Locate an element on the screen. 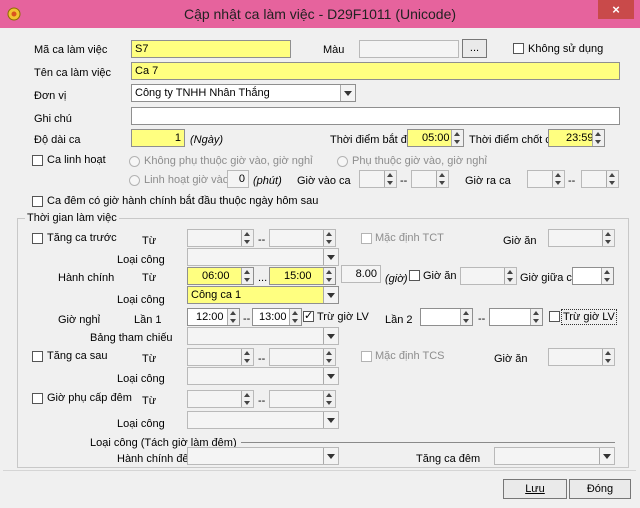 The height and width of the screenshot is (508, 640). flex-in-unit: (phút) is located at coordinates (267, 181).